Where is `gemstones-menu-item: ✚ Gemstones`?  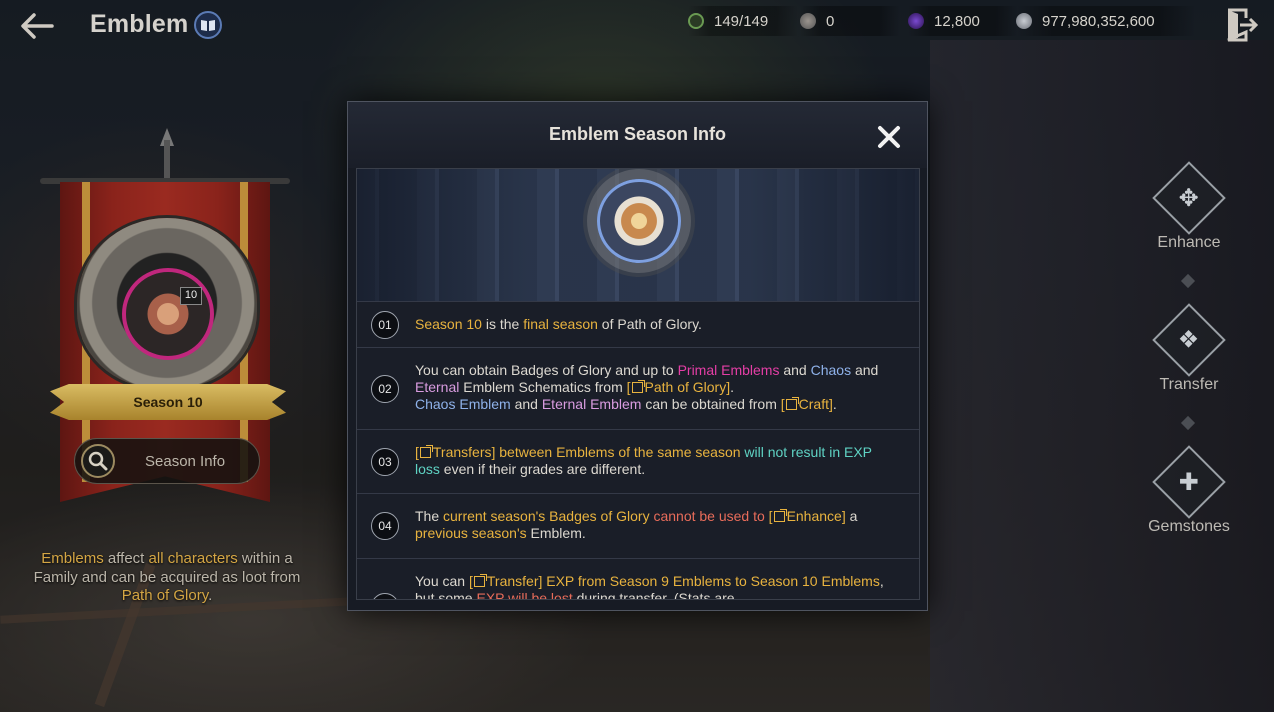
gemstones-menu-item: ✚ Gemstones is located at coordinates (1189, 490).